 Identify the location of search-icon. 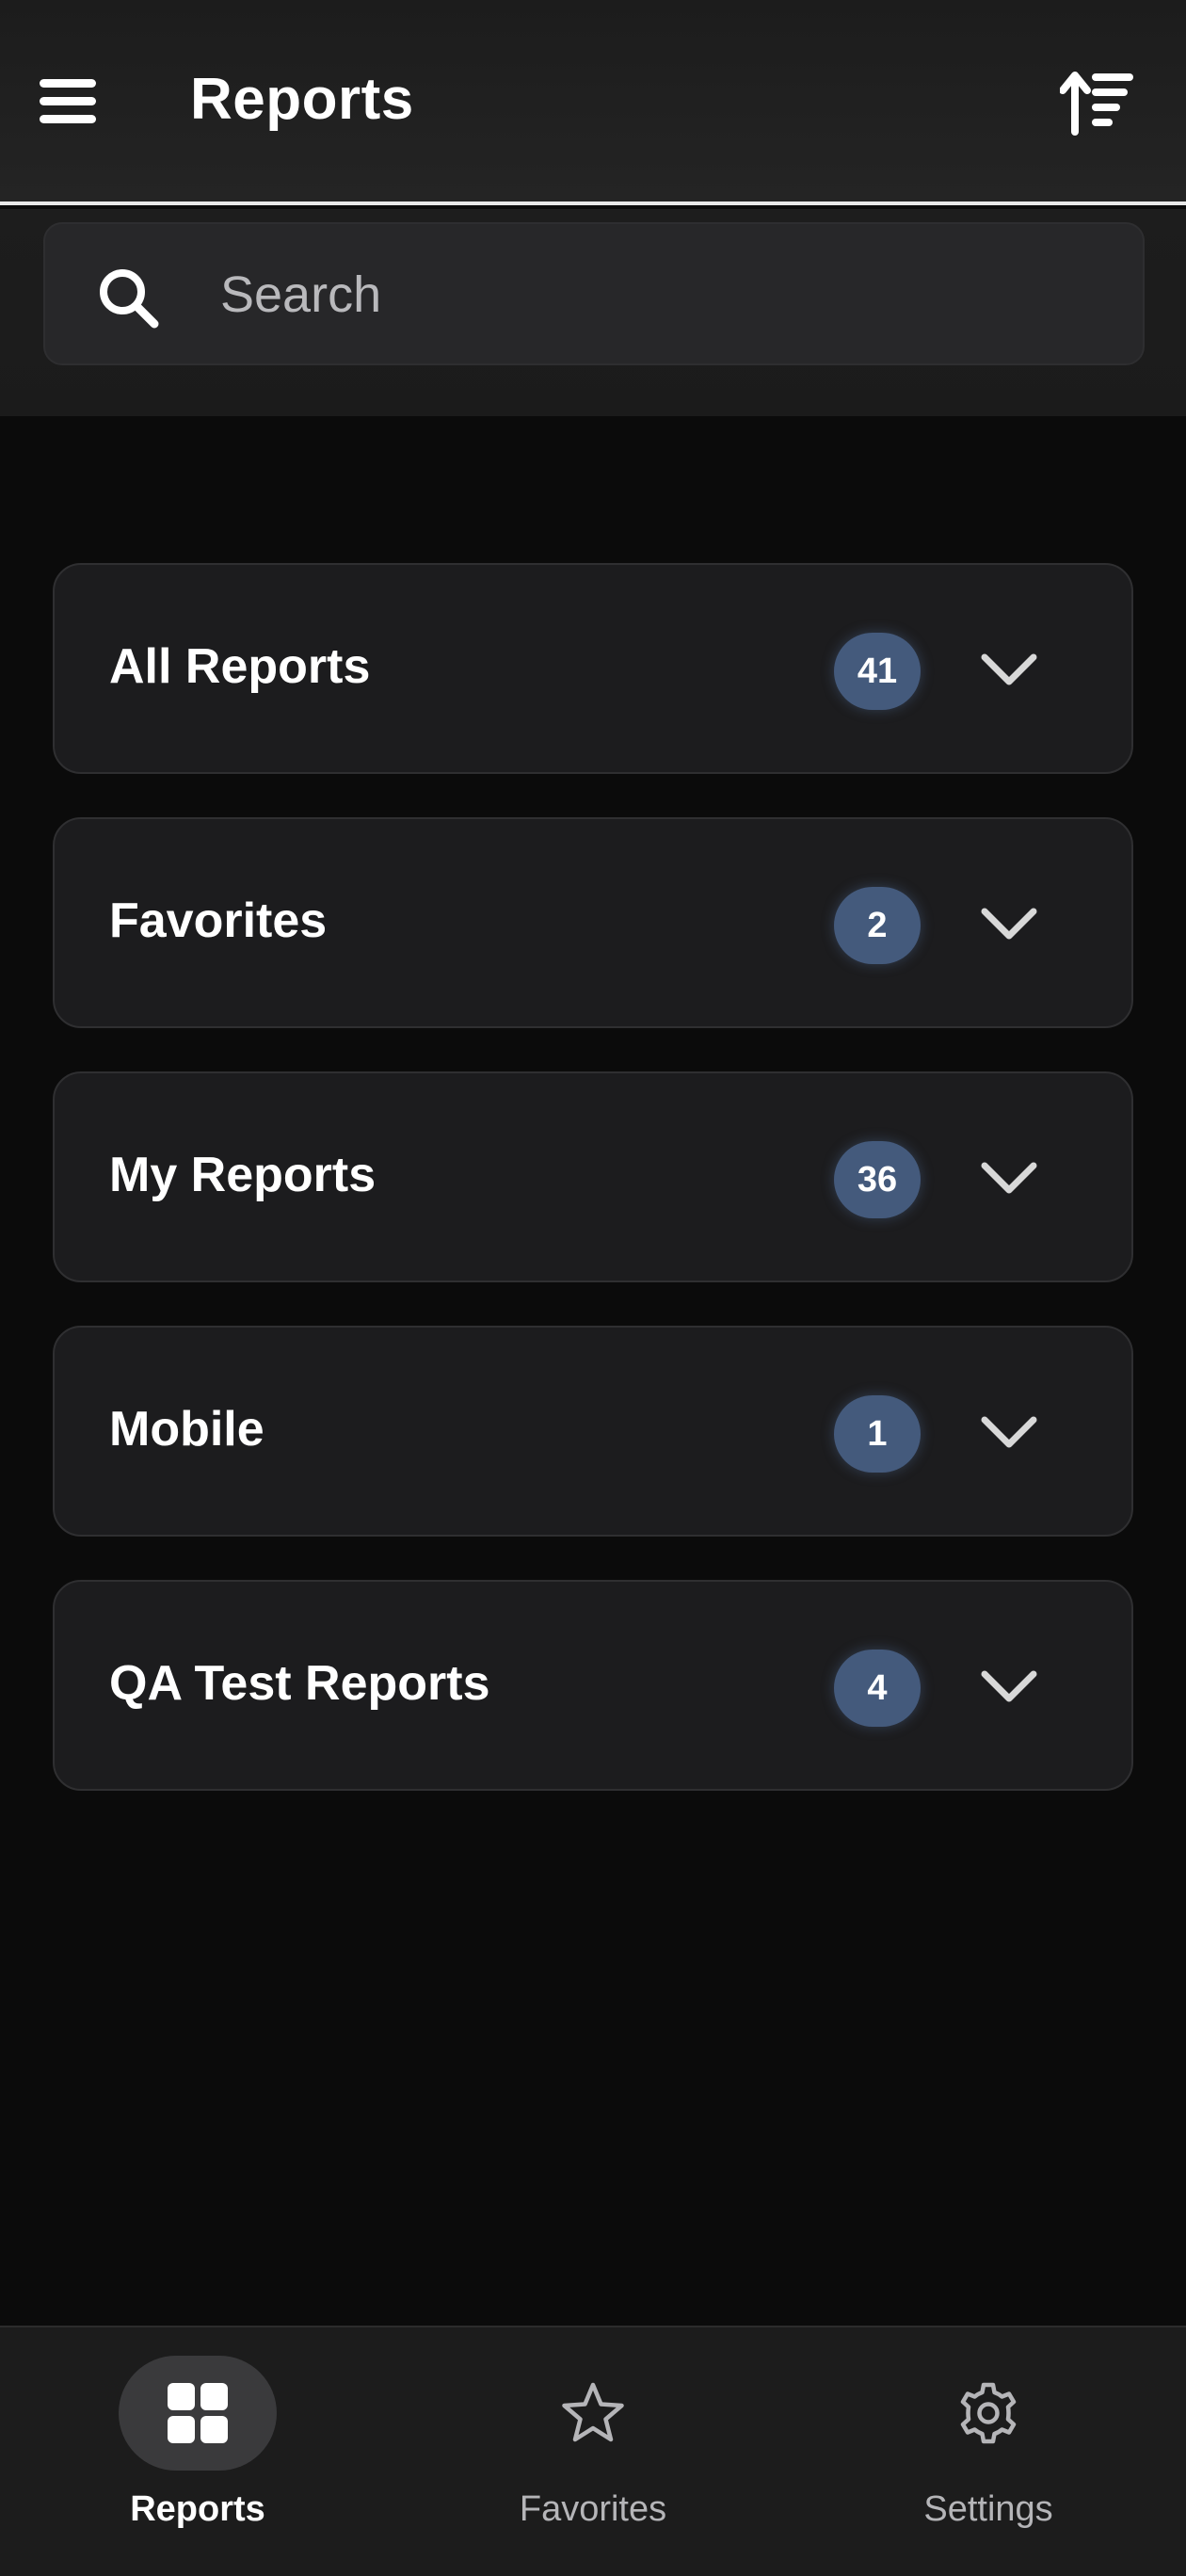
(128, 298).